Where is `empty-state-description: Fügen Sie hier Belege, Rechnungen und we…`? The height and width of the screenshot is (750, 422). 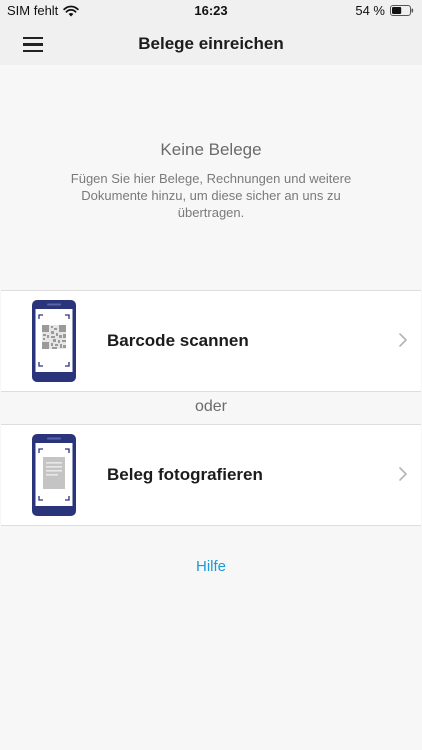
empty-state-description: Fügen Sie hier Belege, Rechnungen und we… is located at coordinates (211, 195).